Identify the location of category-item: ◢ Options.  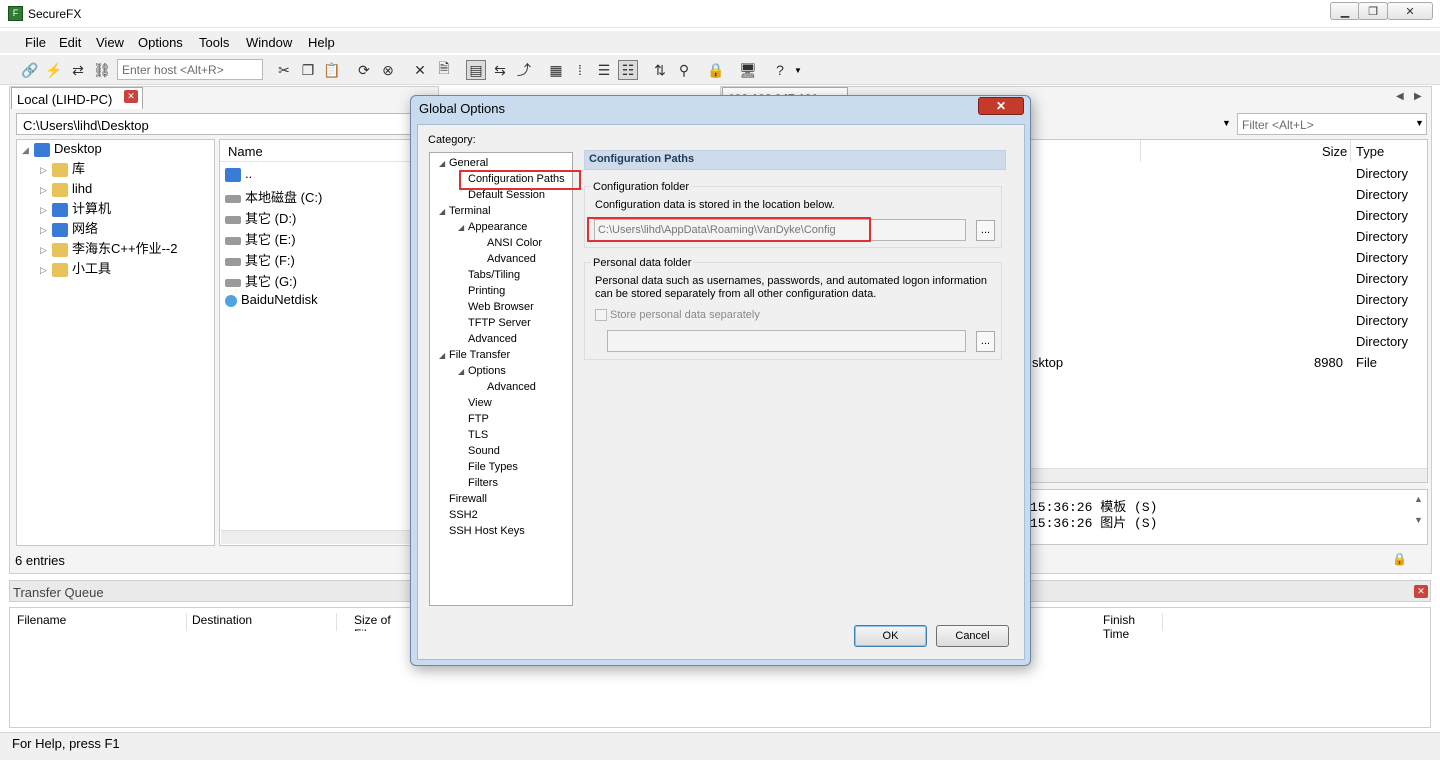
(502, 371).